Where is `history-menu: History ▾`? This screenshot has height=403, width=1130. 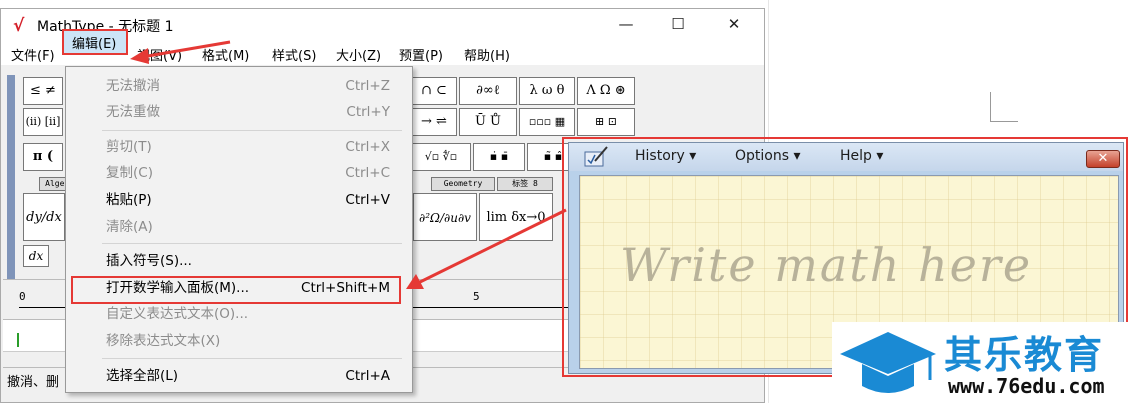 history-menu: History ▾ is located at coordinates (665, 156).